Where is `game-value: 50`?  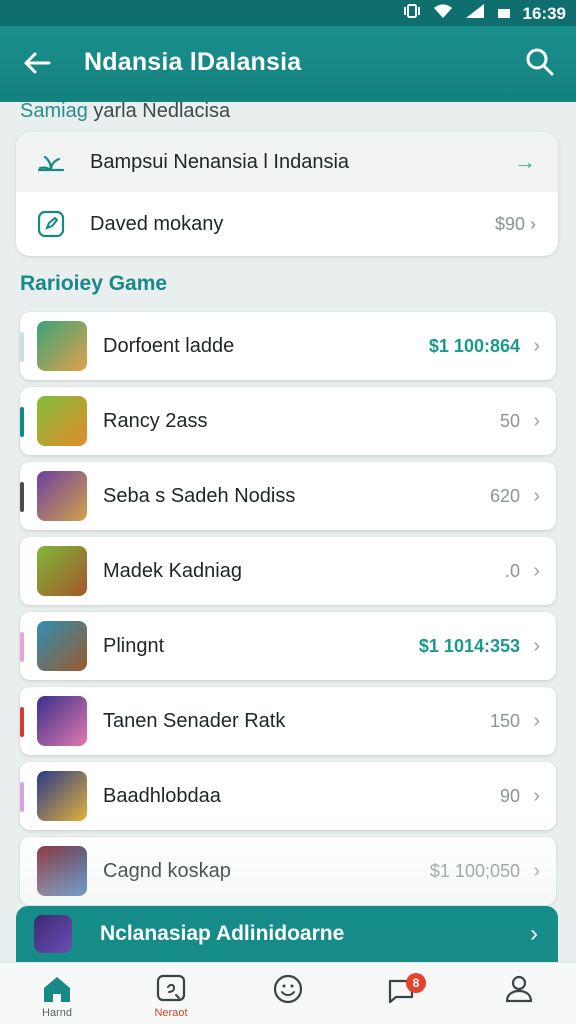 game-value: 50 is located at coordinates (509, 420).